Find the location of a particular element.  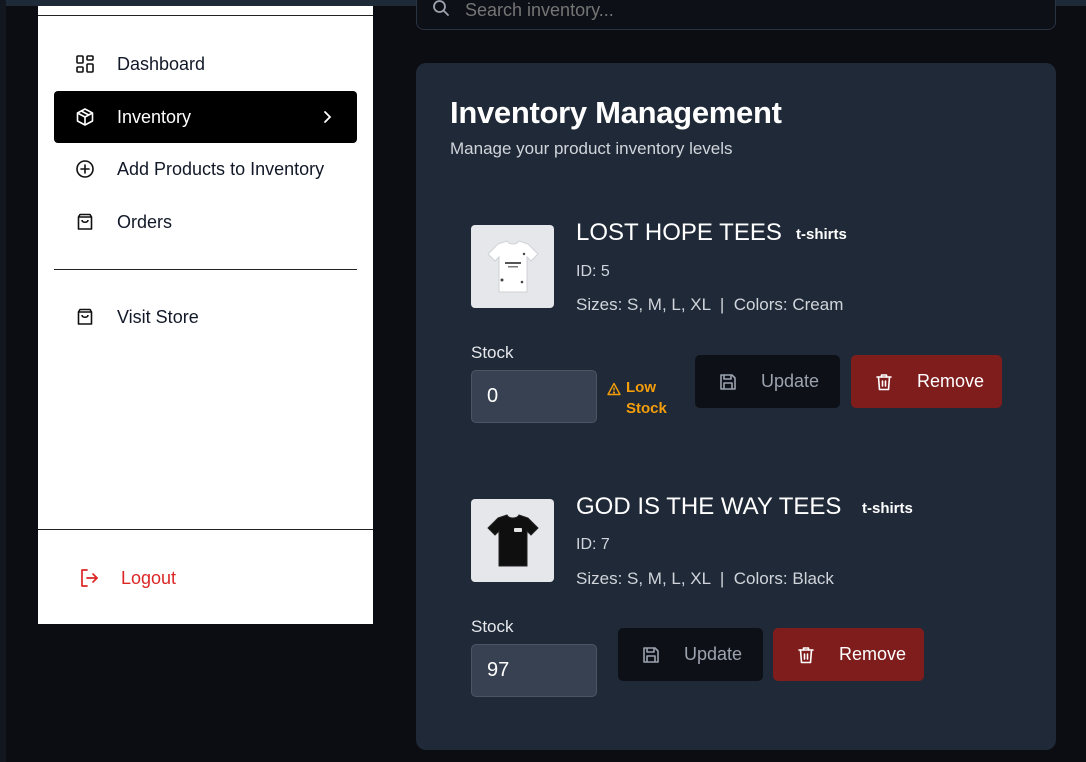

sidebar-item-visit-store: Visit Store is located at coordinates (205, 317).